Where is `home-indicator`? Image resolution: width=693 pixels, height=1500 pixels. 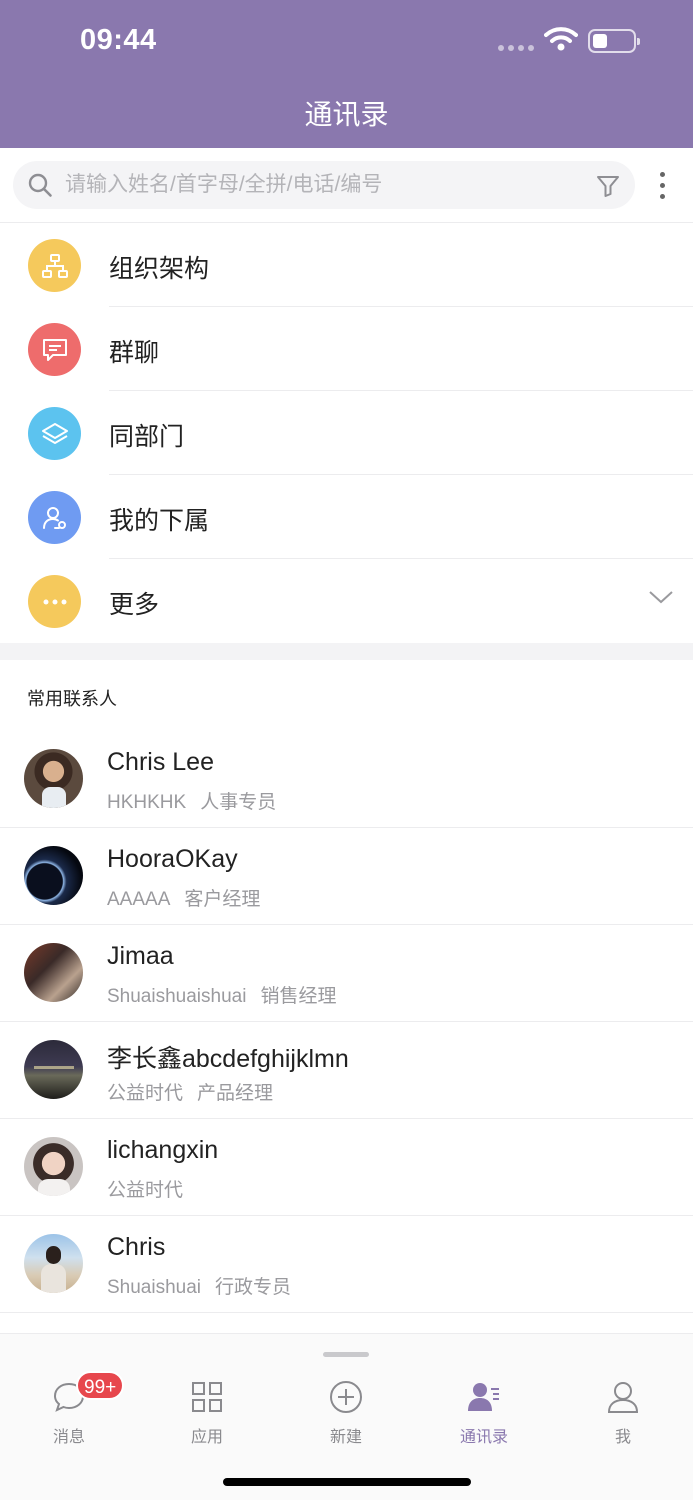 home-indicator is located at coordinates (347, 1482).